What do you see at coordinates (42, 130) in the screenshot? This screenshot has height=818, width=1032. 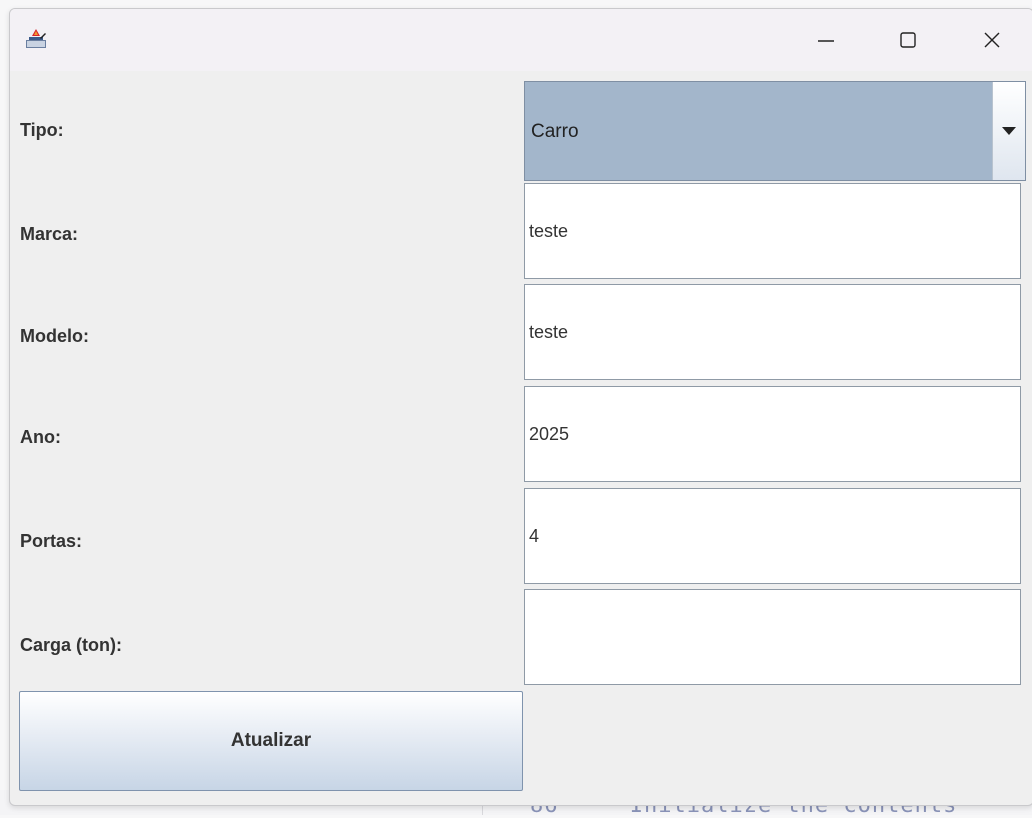 I see `tipo-label: Tipo:` at bounding box center [42, 130].